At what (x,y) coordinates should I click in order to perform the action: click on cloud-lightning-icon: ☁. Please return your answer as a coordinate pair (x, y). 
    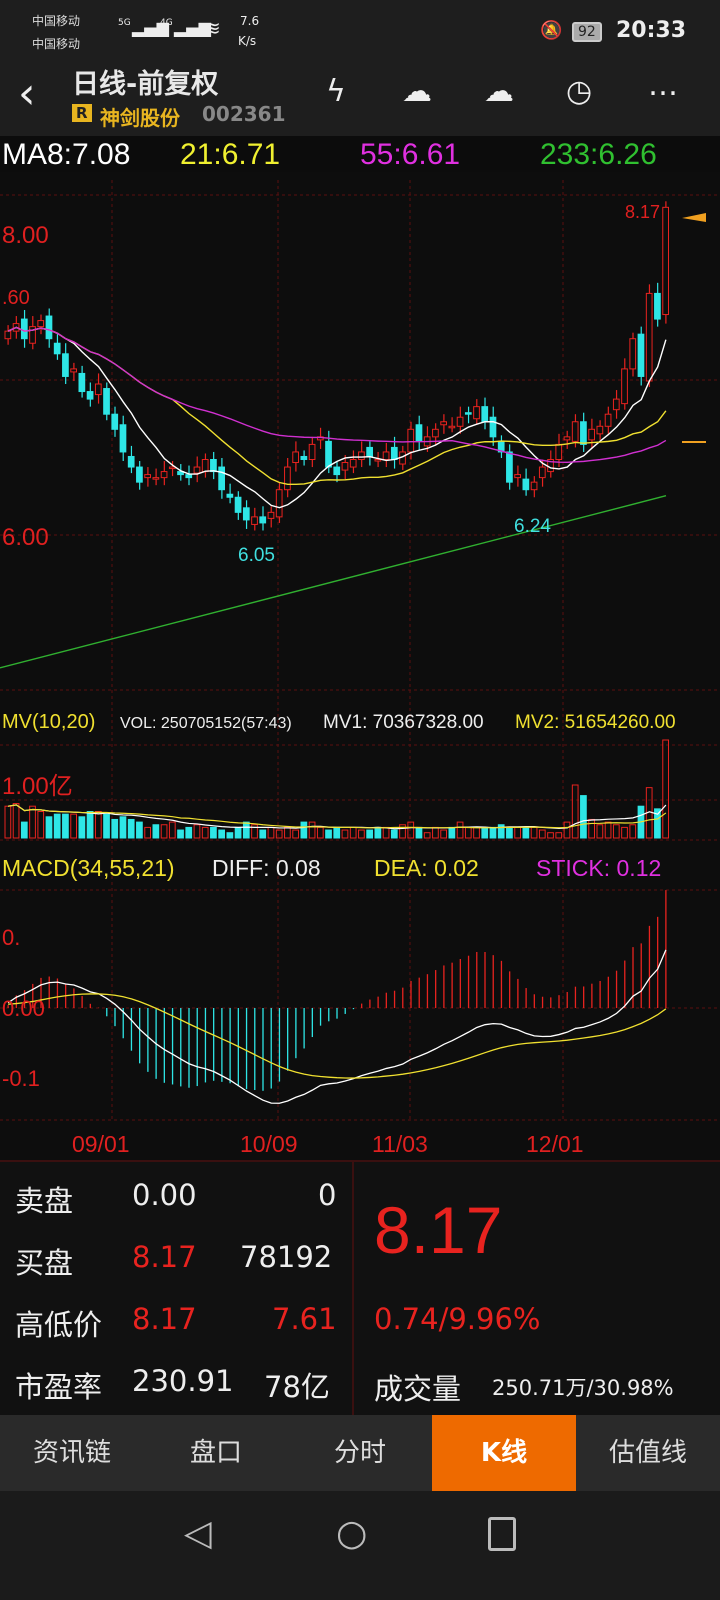
    Looking at the image, I should click on (417, 91).